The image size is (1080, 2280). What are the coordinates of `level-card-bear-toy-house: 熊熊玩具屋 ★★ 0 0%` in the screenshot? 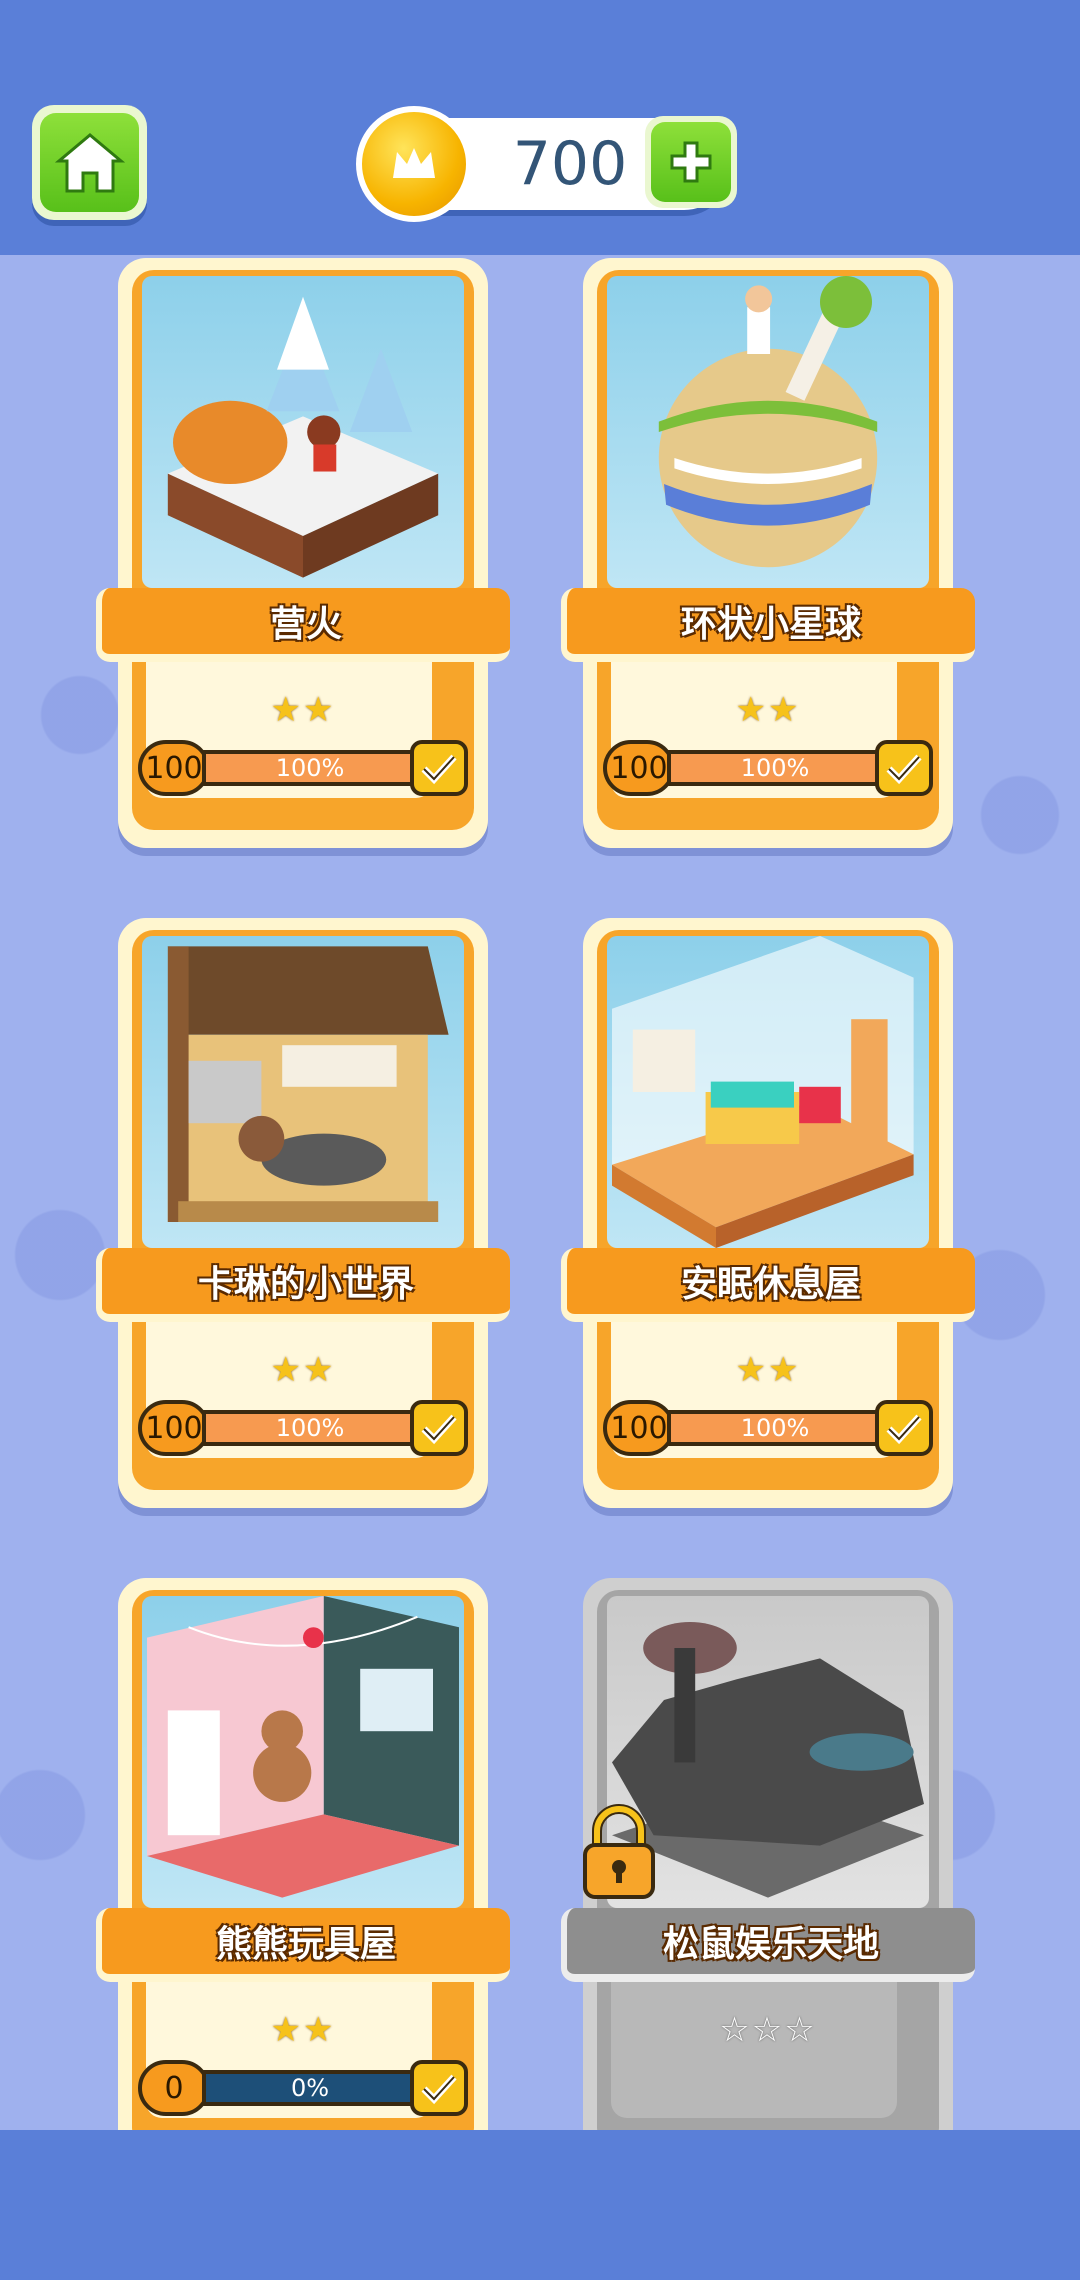 It's located at (303, 1873).